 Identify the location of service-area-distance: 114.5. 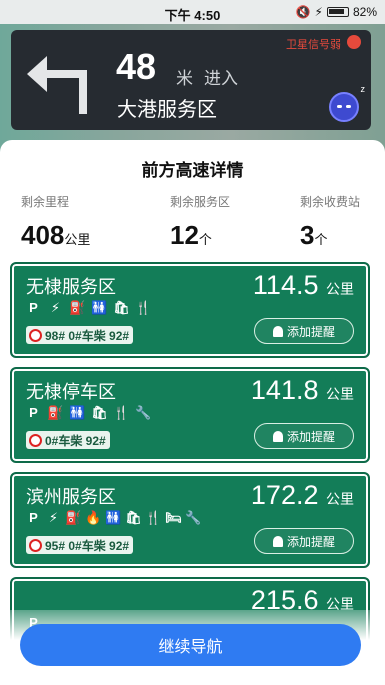
(285, 285).